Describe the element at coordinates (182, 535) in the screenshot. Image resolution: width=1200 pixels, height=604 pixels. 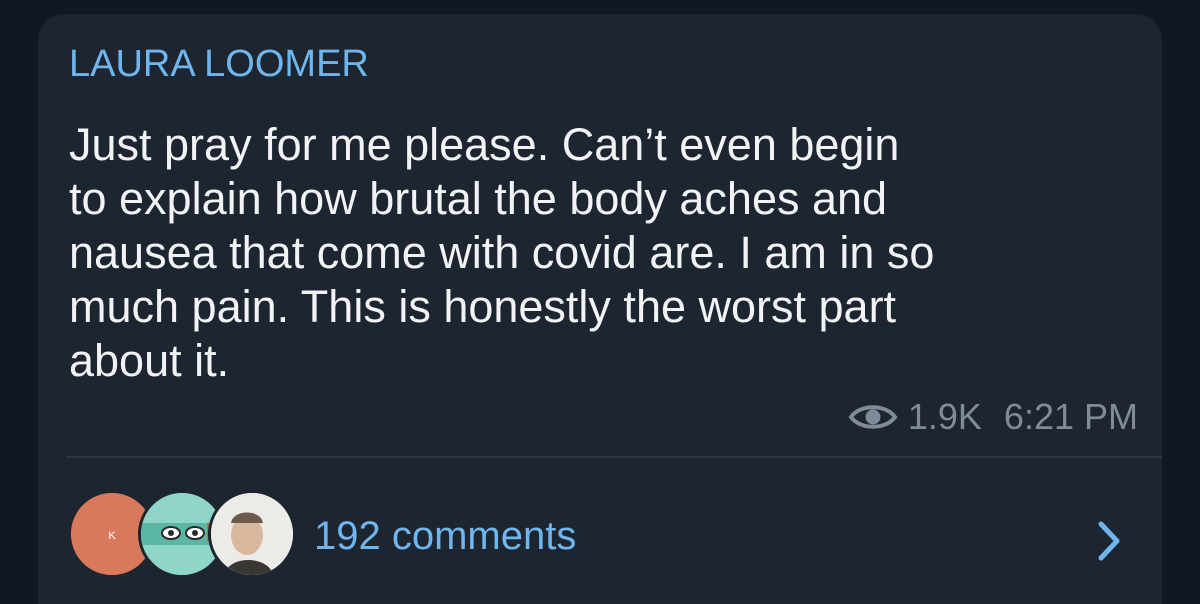
I see `commenter-avatars: K` at that location.